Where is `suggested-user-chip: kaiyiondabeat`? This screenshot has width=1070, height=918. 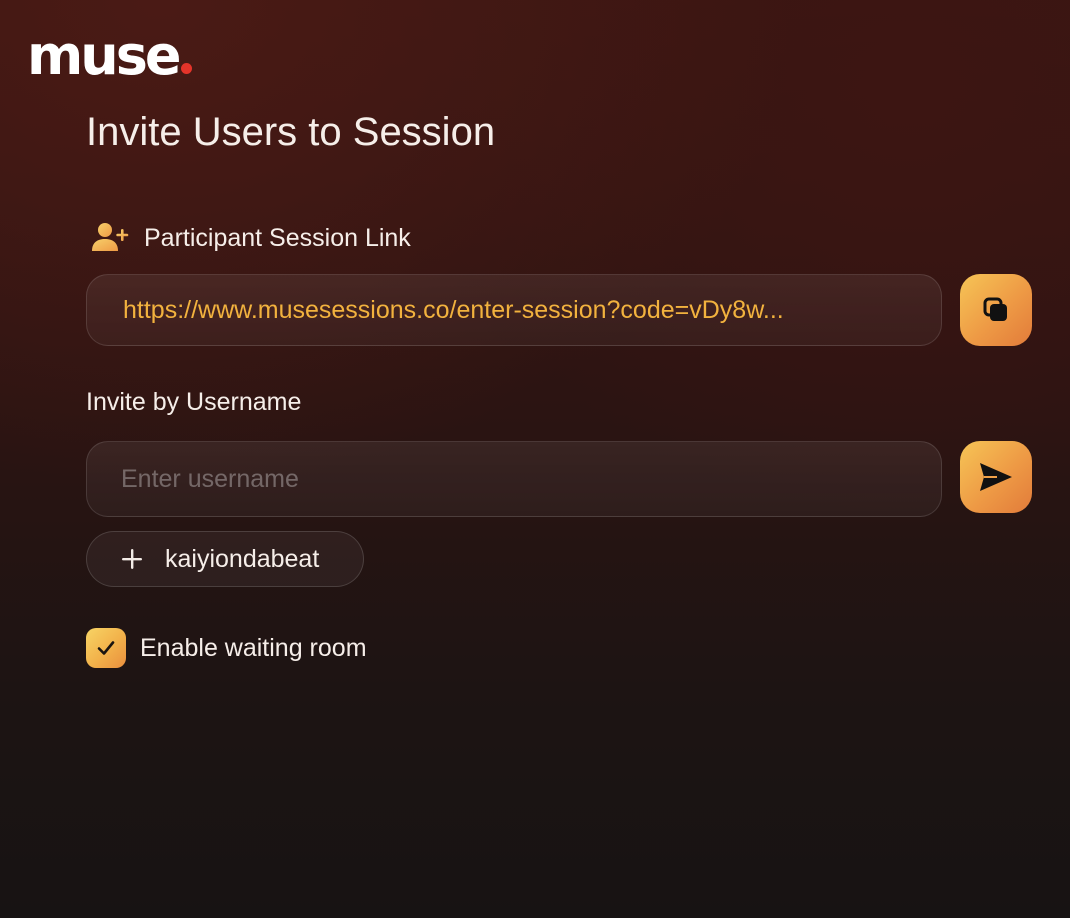 suggested-user-chip: kaiyiondabeat is located at coordinates (225, 559).